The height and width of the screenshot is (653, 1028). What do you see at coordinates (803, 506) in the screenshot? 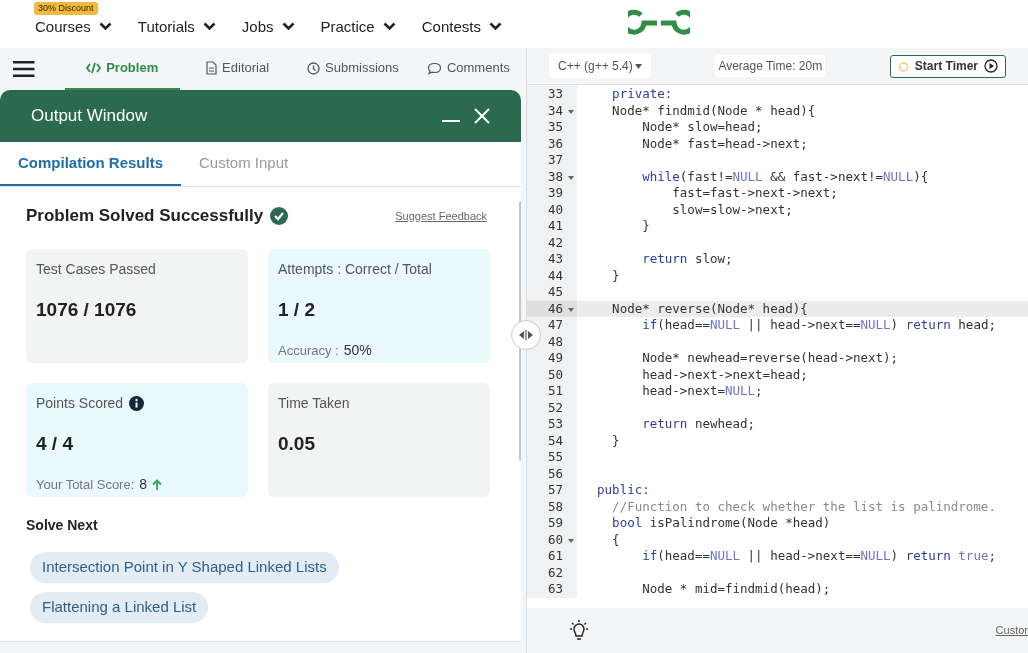
I see `code-line: //Function to check whether the list is palindrome.` at bounding box center [803, 506].